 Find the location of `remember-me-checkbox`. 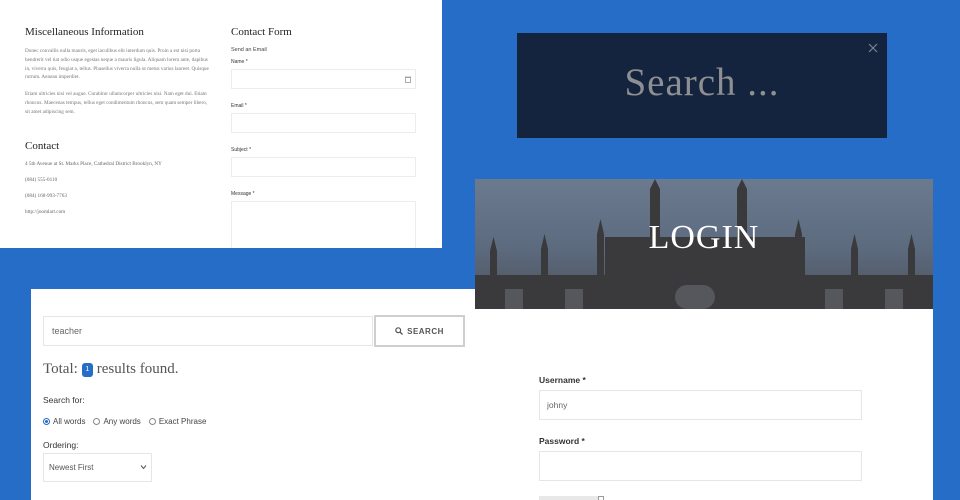

remember-me-checkbox is located at coordinates (601, 498).